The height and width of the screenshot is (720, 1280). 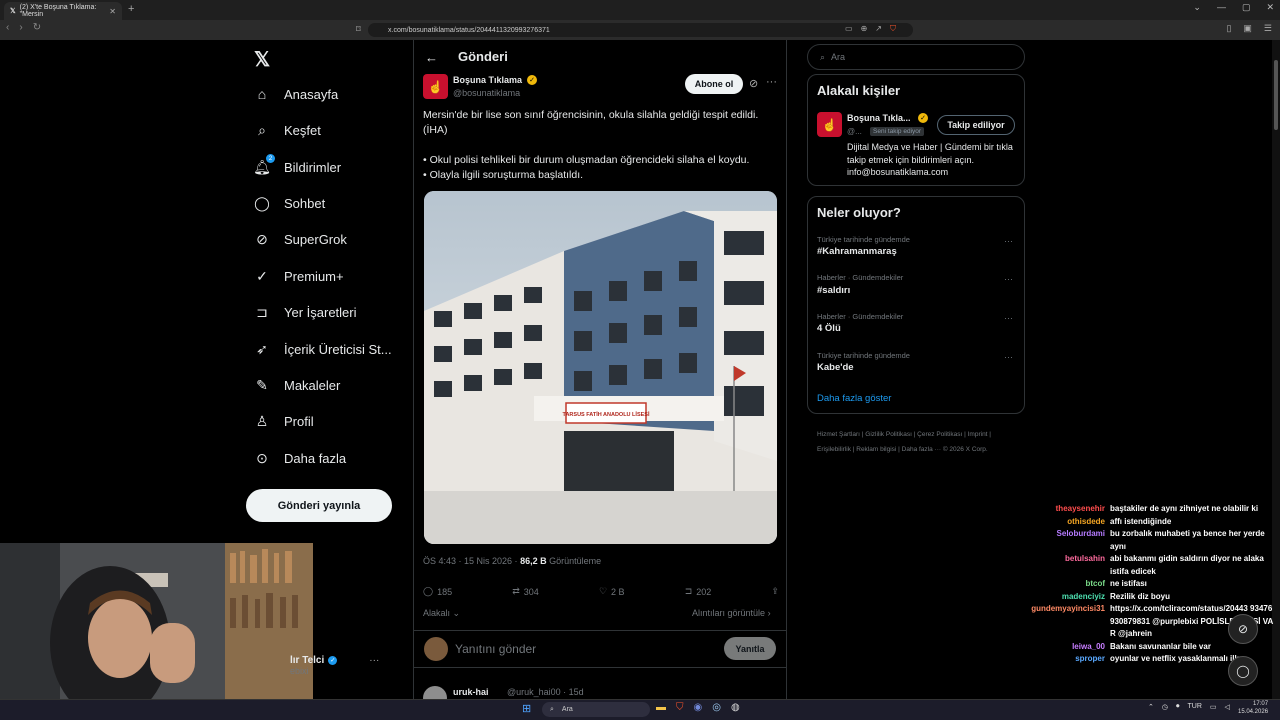 I want to click on author-handle: @bosunatiklama, so click(x=486, y=93).